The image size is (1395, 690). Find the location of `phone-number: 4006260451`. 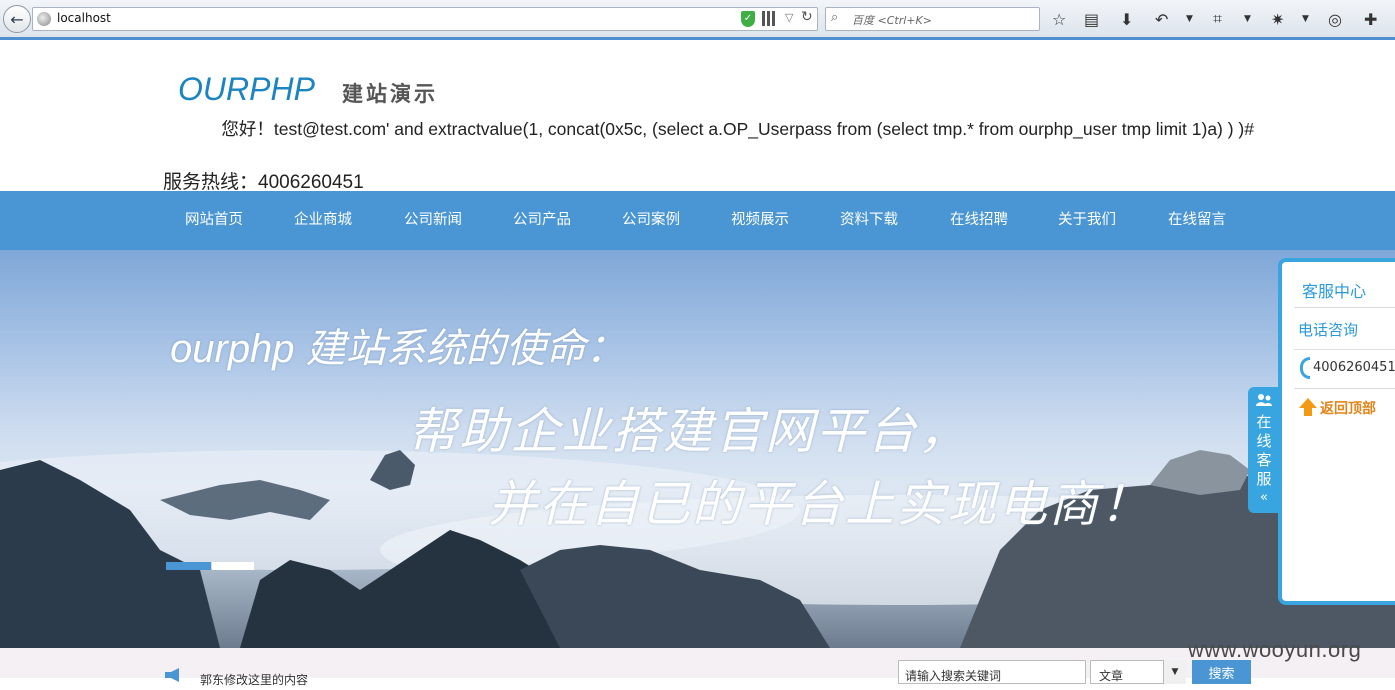

phone-number: 4006260451 is located at coordinates (1354, 367).